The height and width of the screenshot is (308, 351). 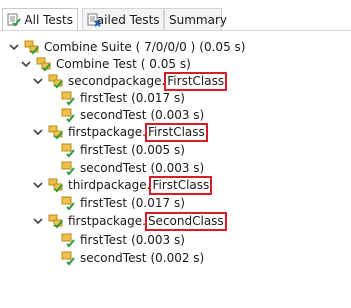 I want to click on tree-row-class: thirdpackage. FirstClass, so click(x=122, y=185).